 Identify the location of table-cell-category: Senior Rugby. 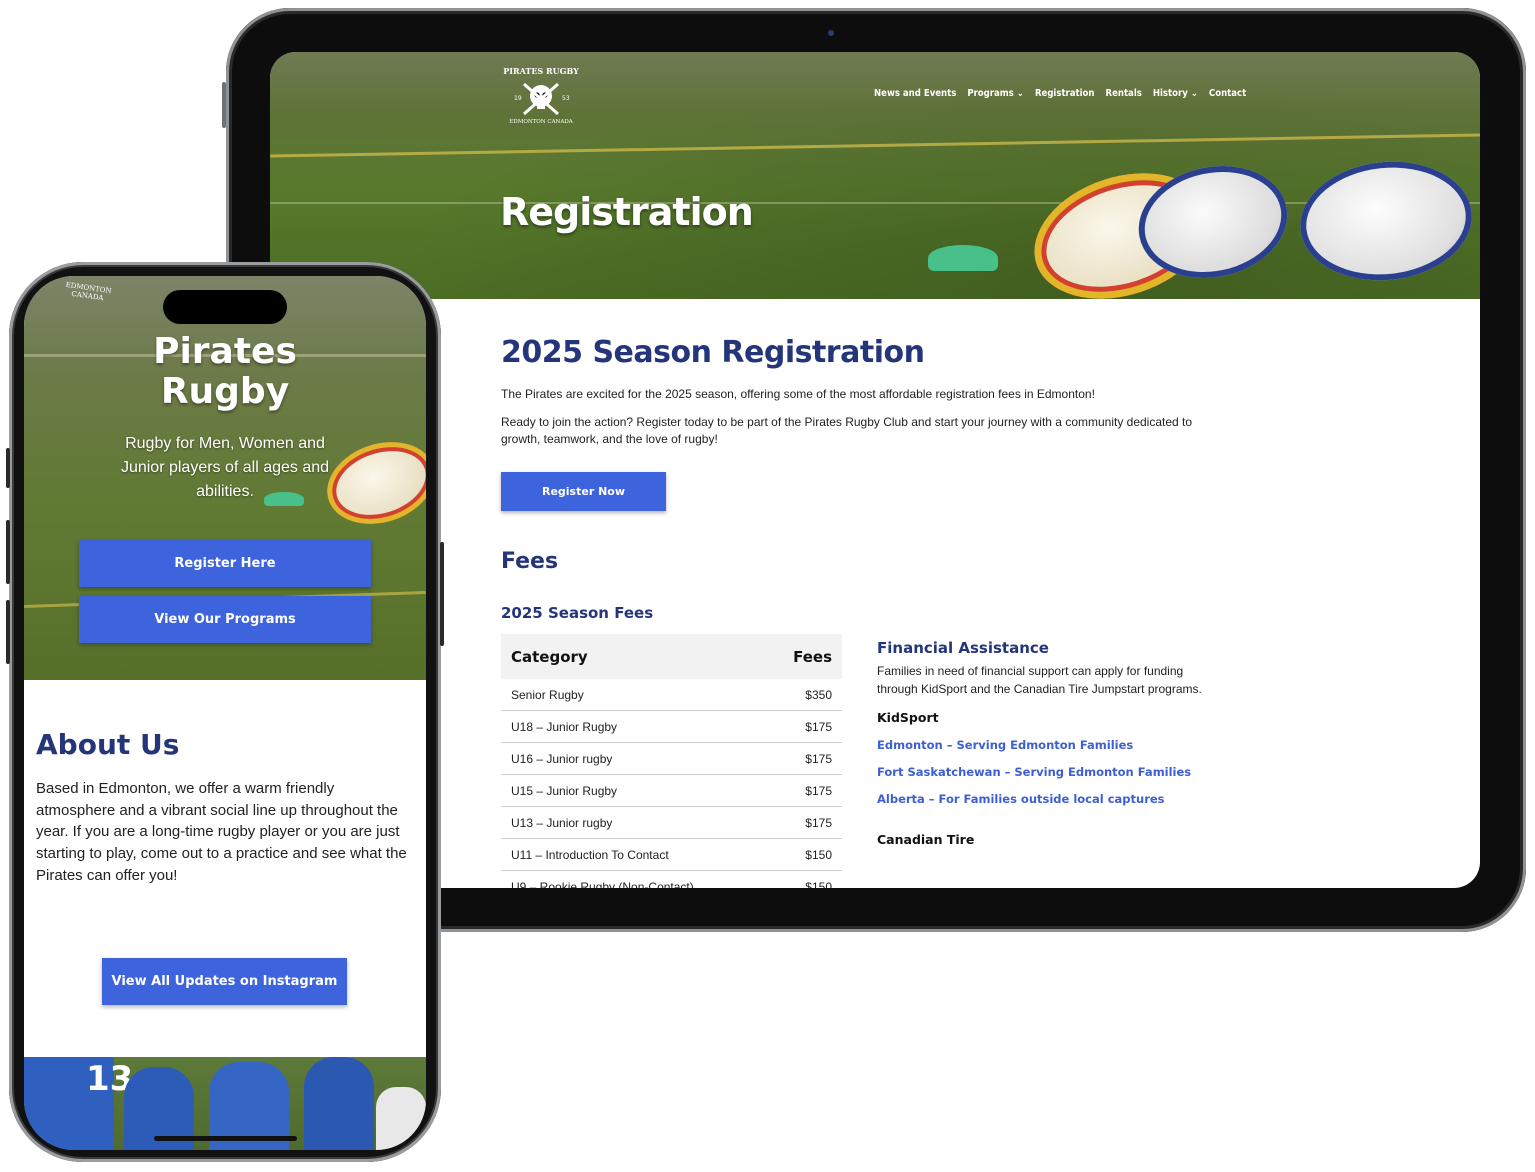
(547, 694).